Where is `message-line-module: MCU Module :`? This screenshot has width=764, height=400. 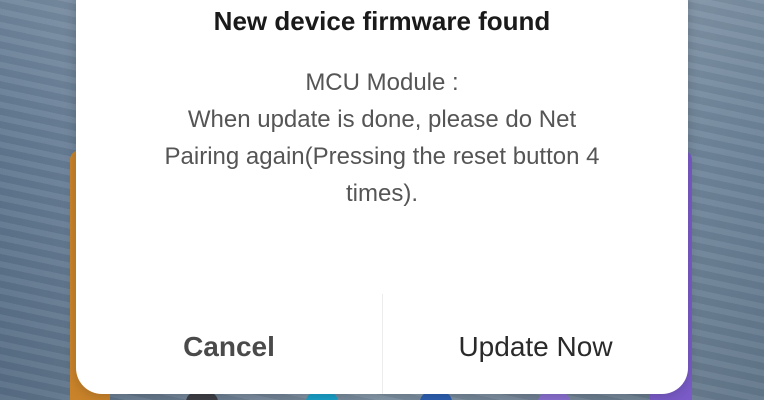
message-line-module: MCU Module : is located at coordinates (382, 82).